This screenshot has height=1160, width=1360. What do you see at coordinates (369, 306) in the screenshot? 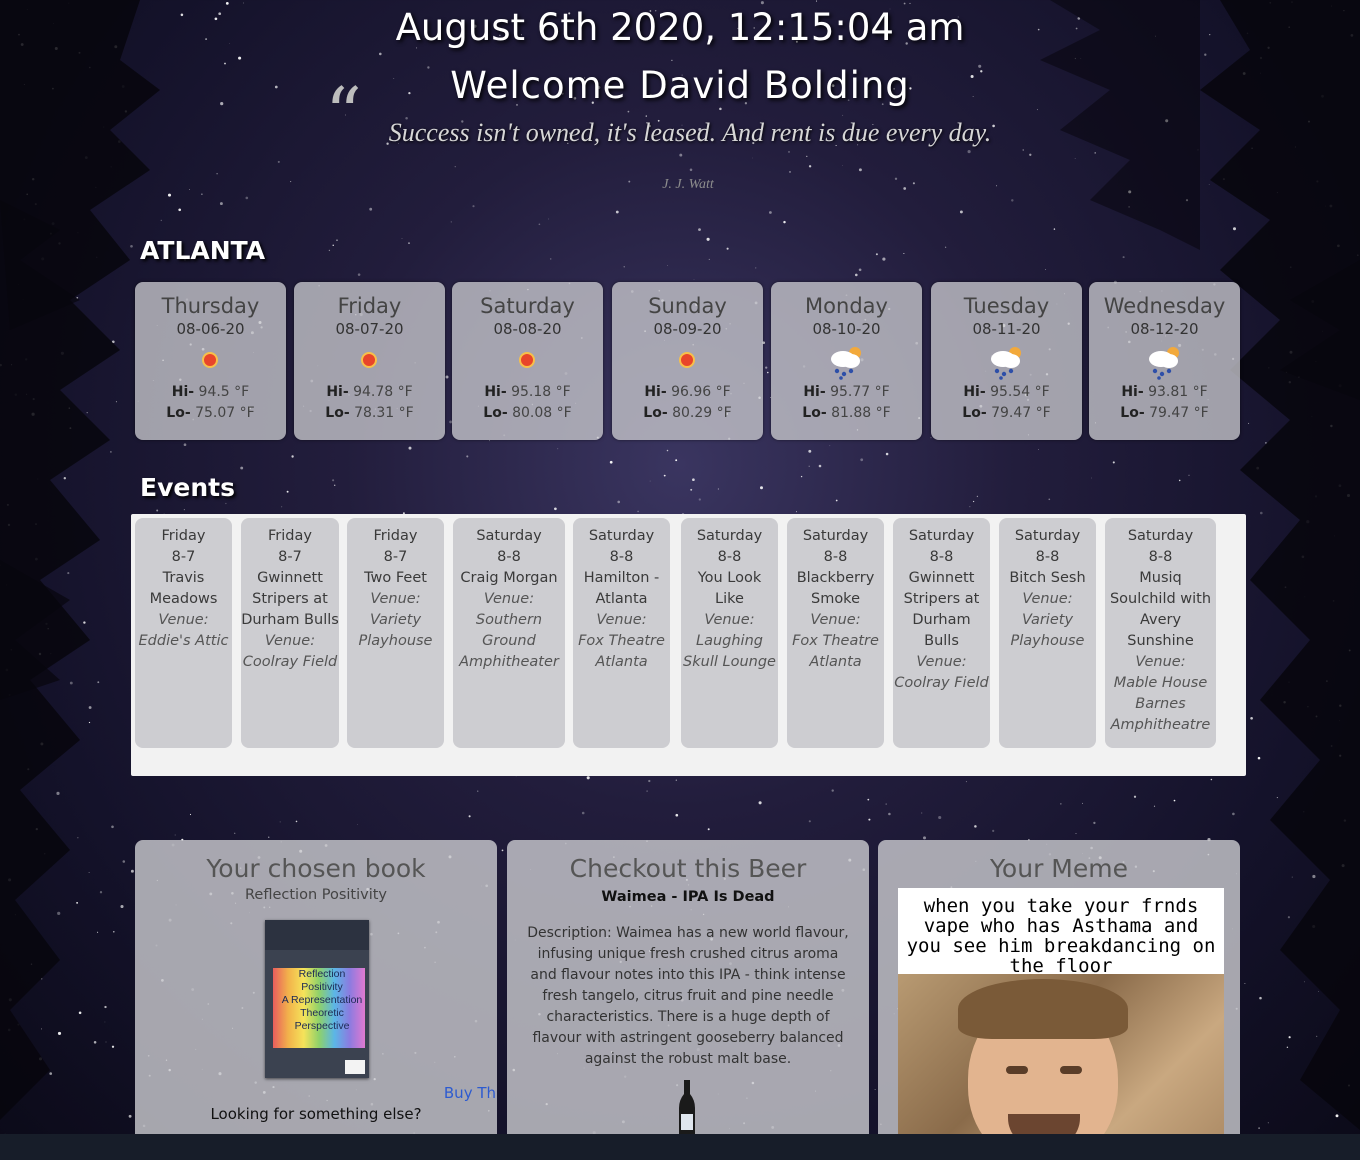
I see `weather-day: Friday` at bounding box center [369, 306].